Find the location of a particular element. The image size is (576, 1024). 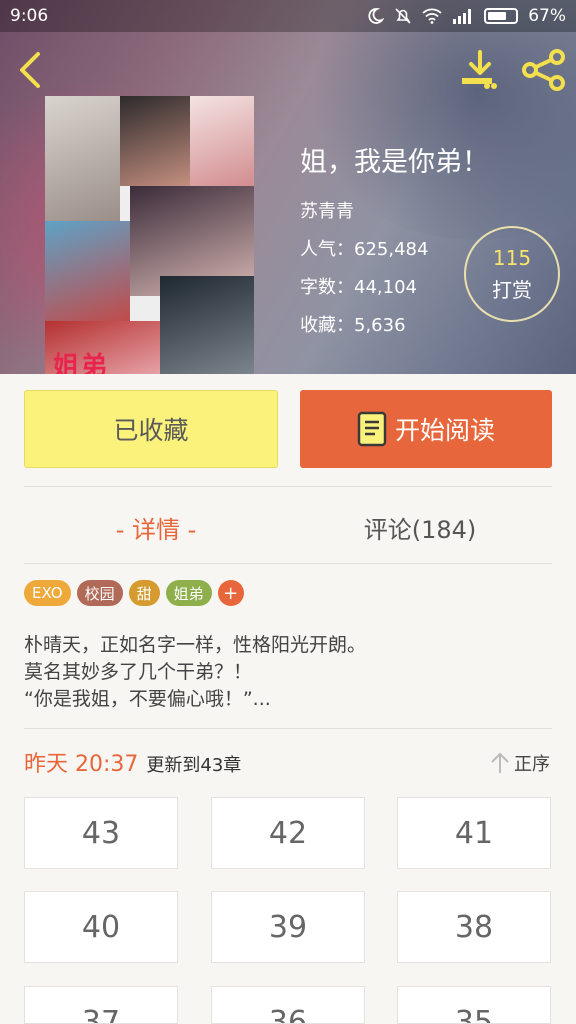

book-title: 姐，我是你弟！ is located at coordinates (394, 162).